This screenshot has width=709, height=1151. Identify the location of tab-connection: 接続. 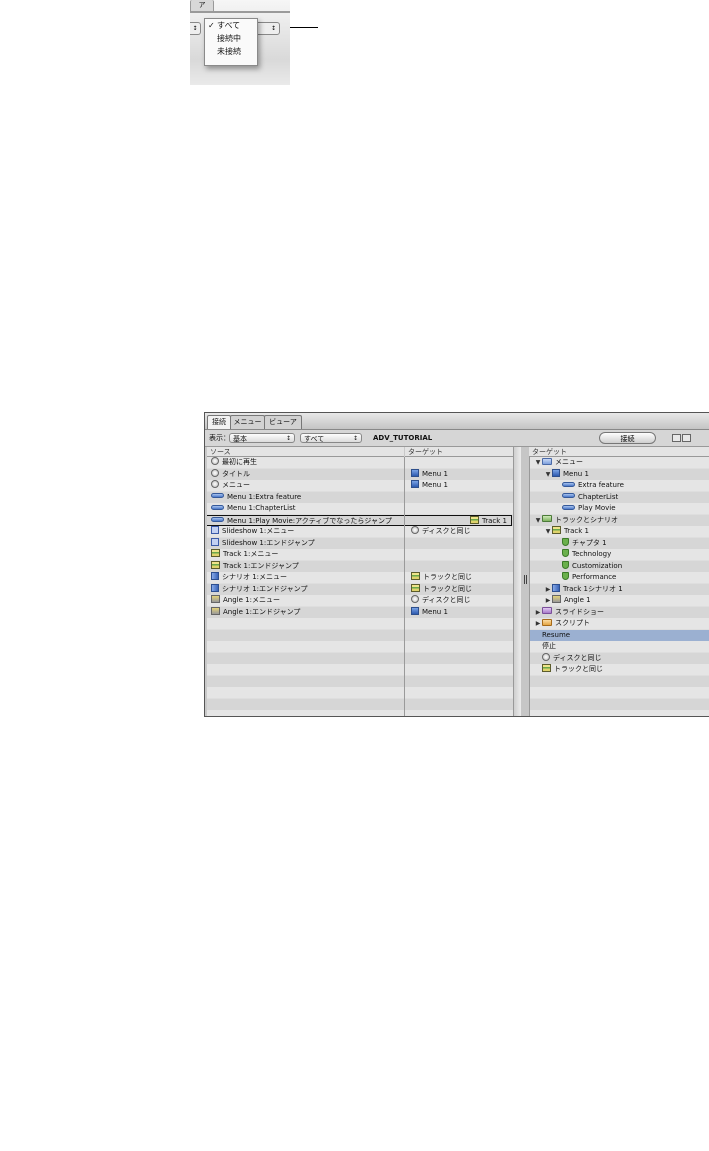
(219, 422).